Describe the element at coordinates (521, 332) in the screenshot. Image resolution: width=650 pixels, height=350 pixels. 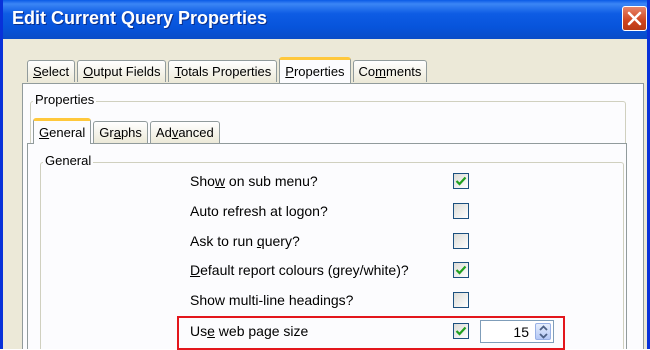
I see `page-size-value: 15` at that location.